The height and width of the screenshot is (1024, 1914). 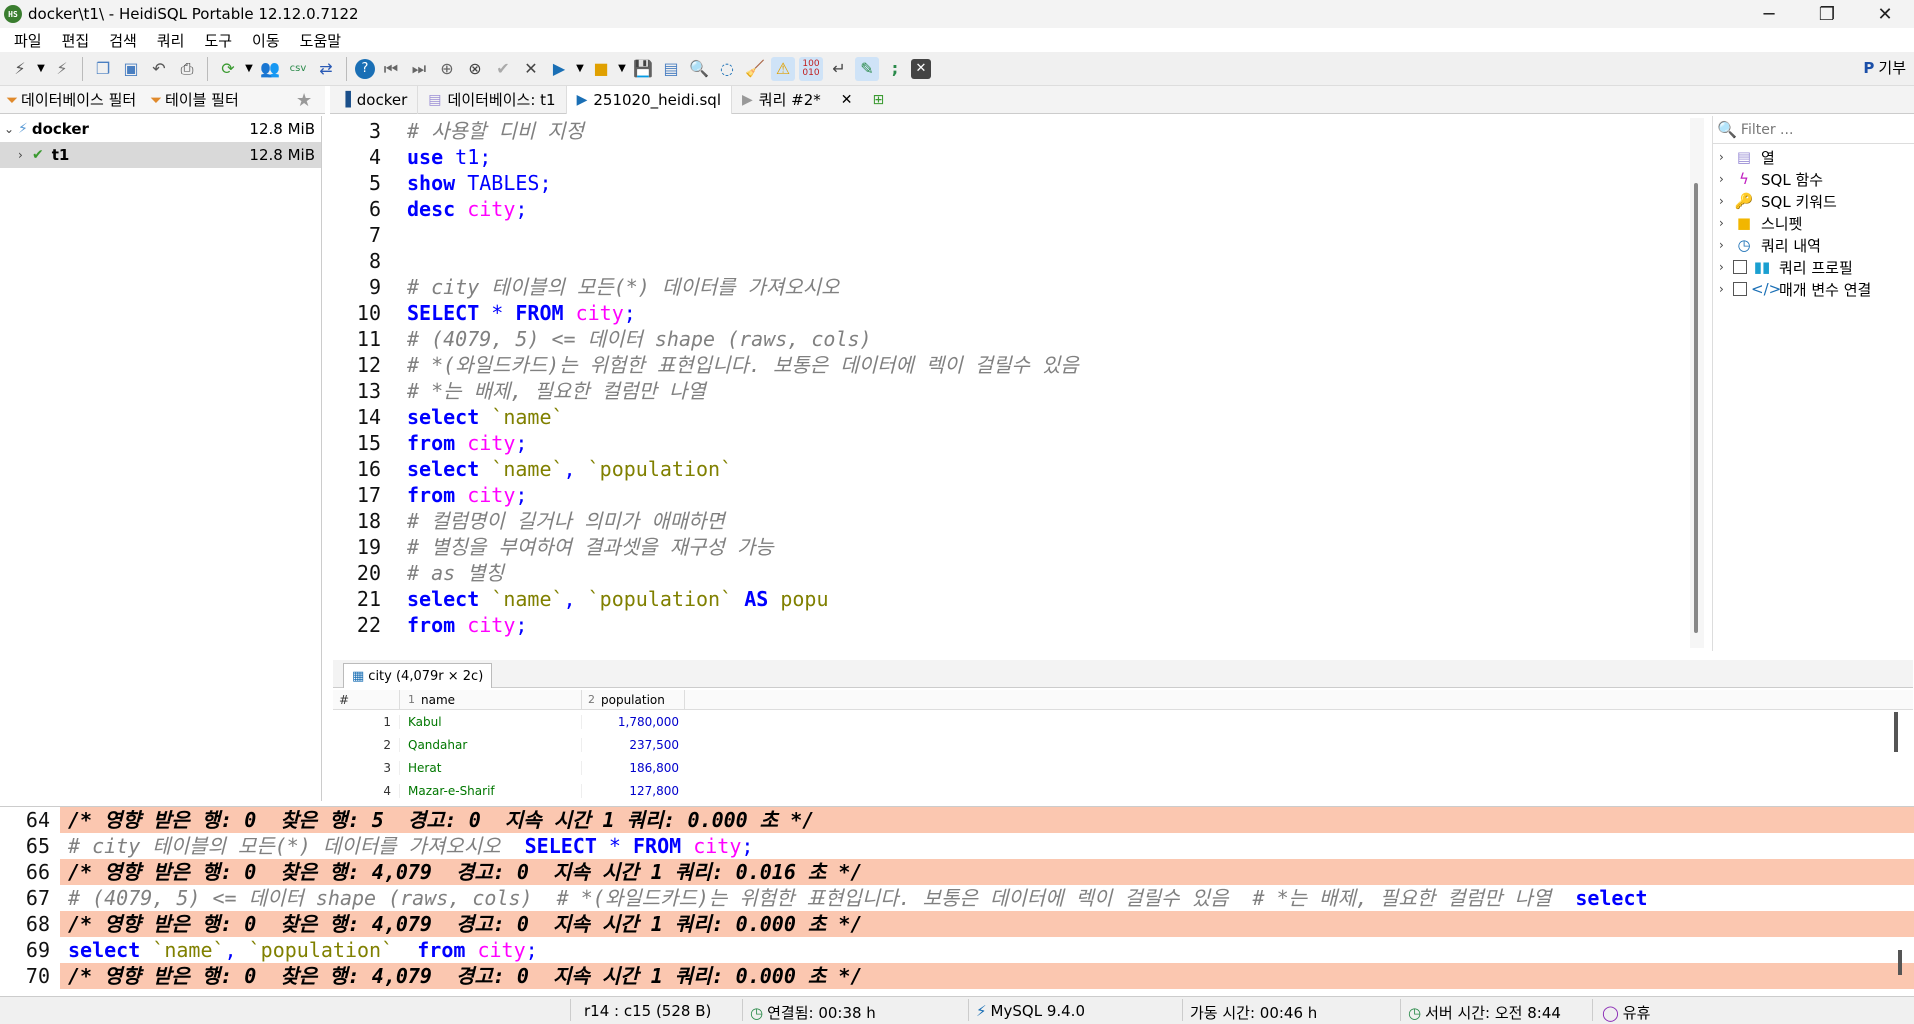 What do you see at coordinates (633, 721) in the screenshot?
I see `cell-population: 1,780,000` at bounding box center [633, 721].